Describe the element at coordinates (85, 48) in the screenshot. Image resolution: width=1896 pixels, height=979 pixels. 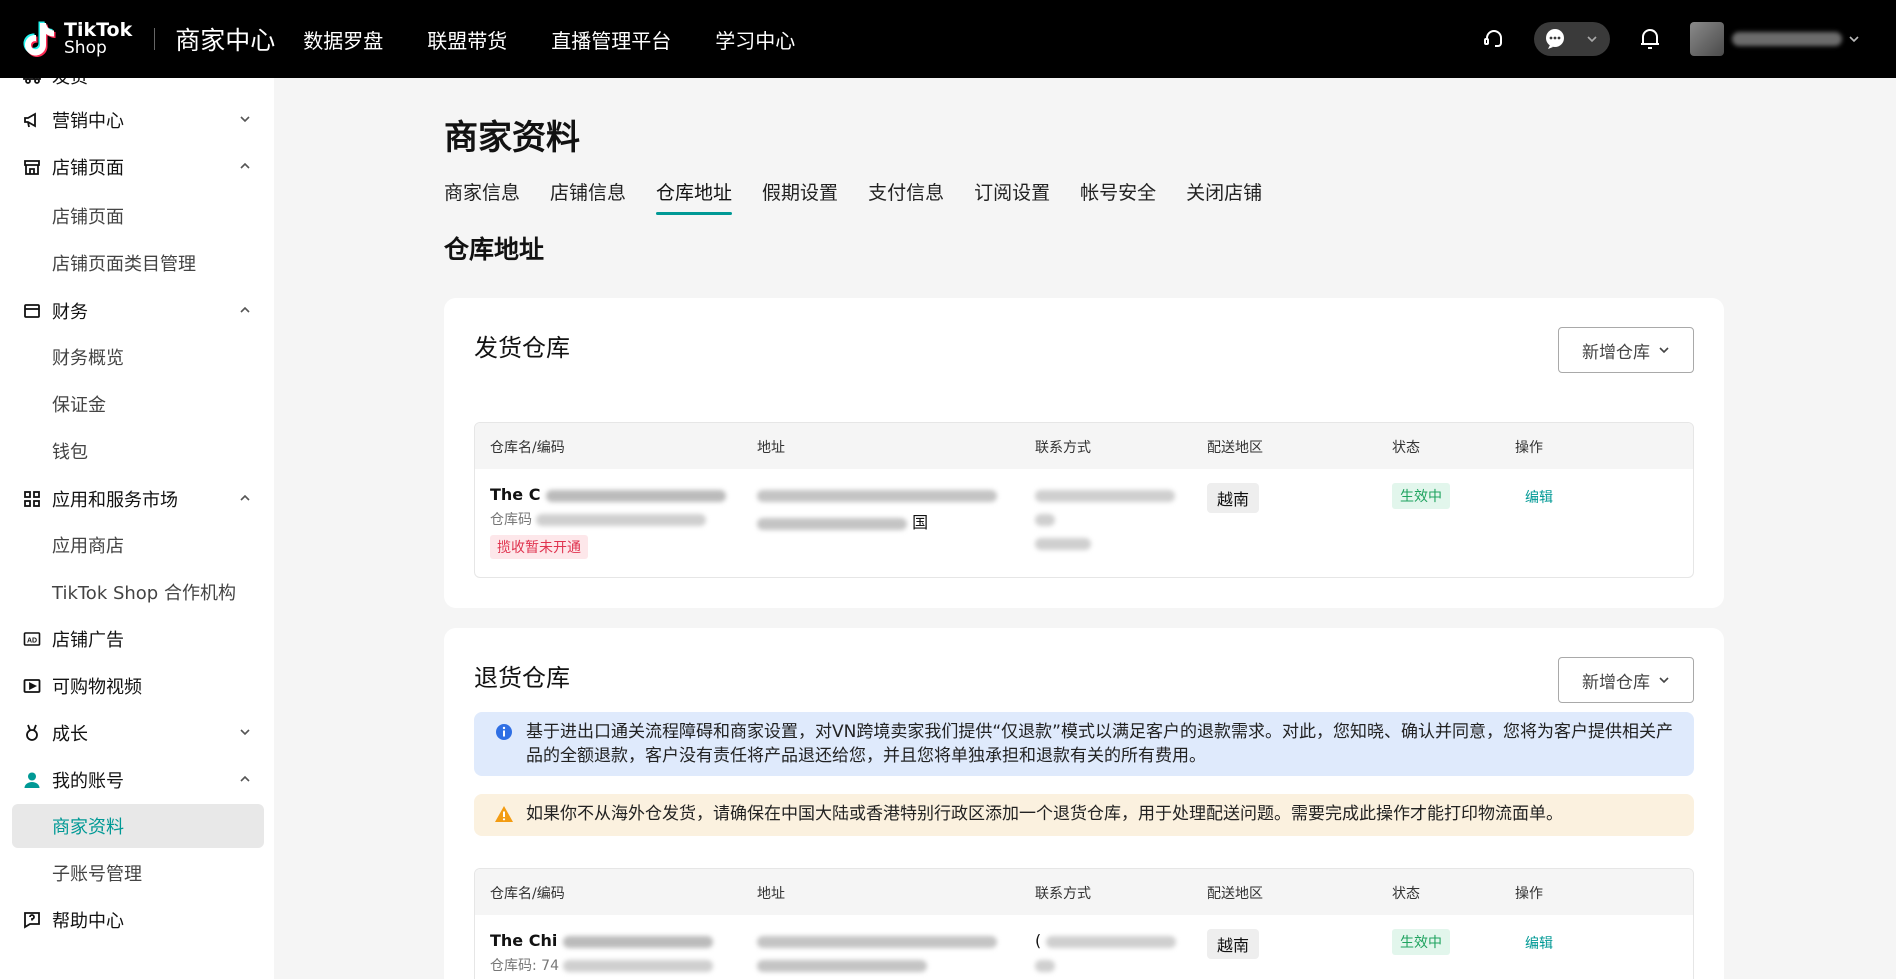
I see `logo-line-2: Shop` at that location.